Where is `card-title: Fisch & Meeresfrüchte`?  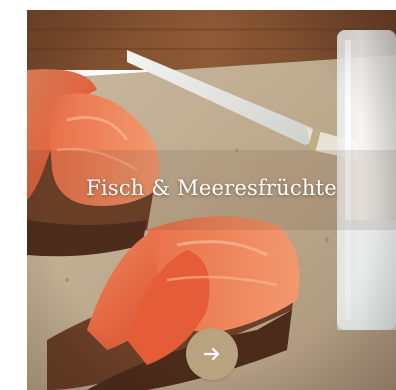
card-title: Fisch & Meeresfrüchte is located at coordinates (211, 188).